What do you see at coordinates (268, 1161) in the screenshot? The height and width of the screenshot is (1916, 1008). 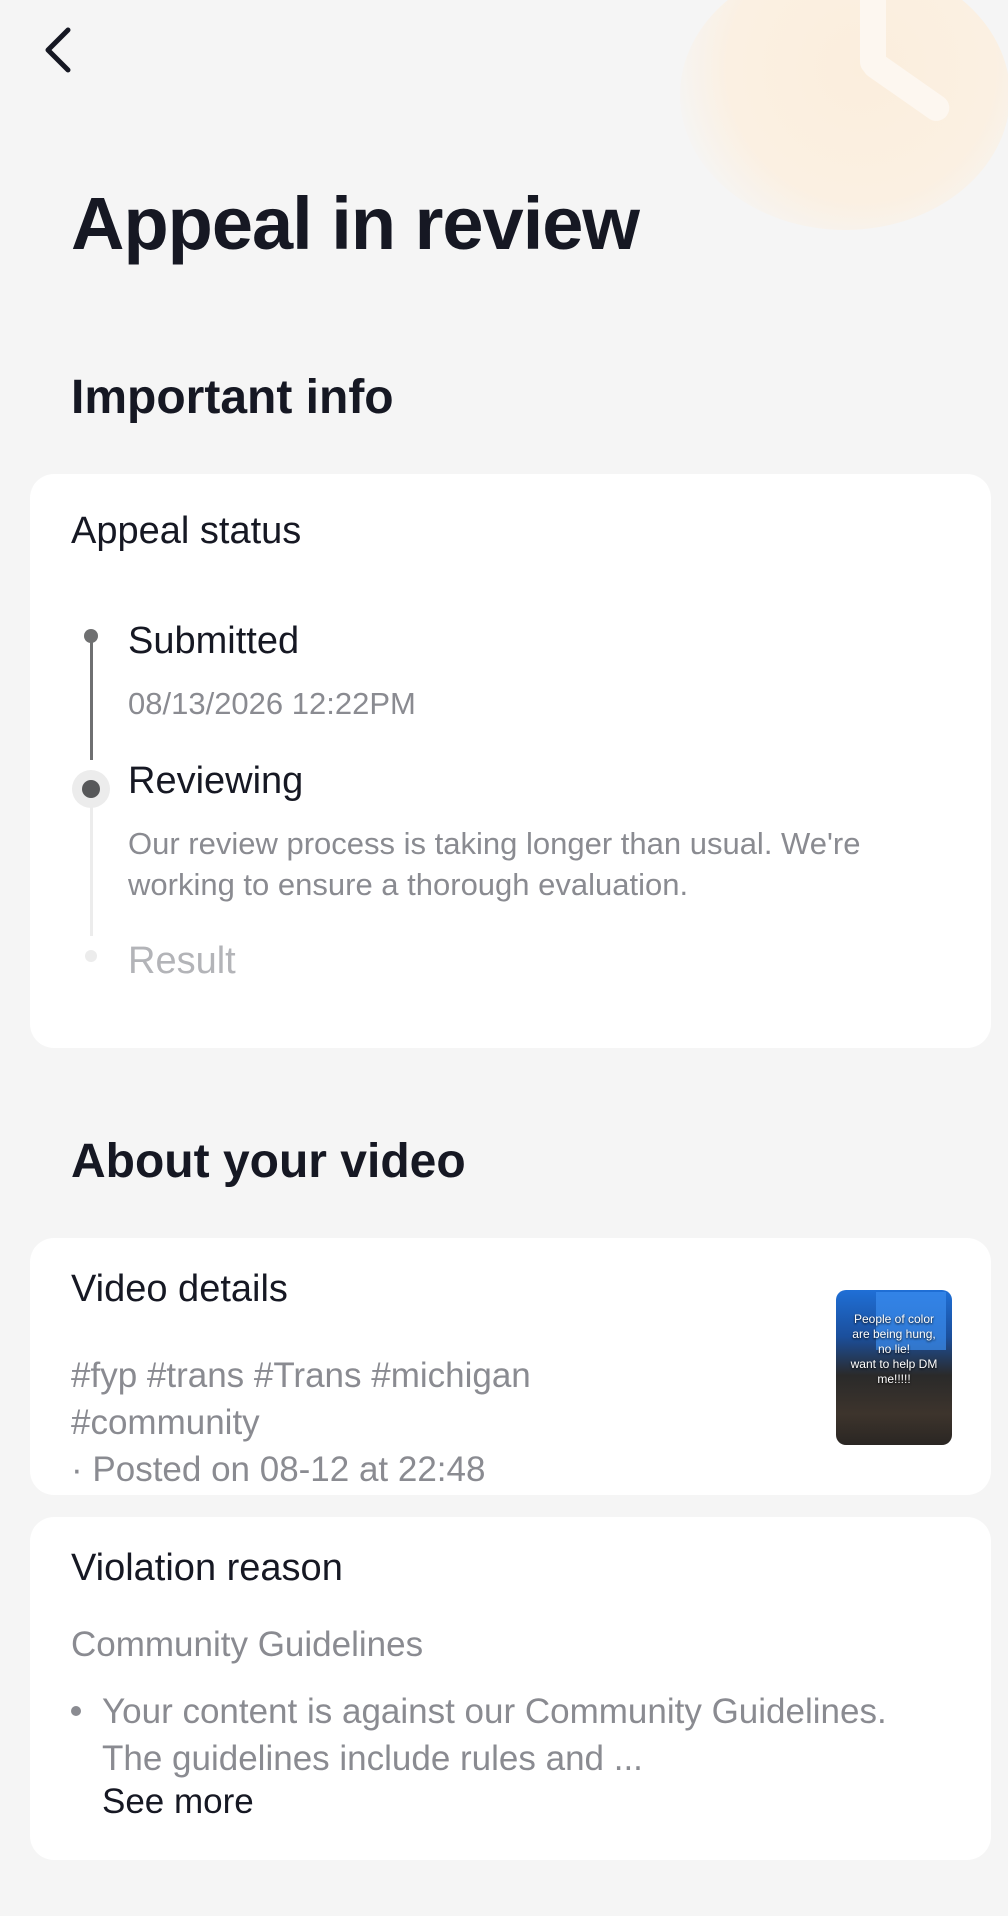 I see `about-video-heading: About your video` at bounding box center [268, 1161].